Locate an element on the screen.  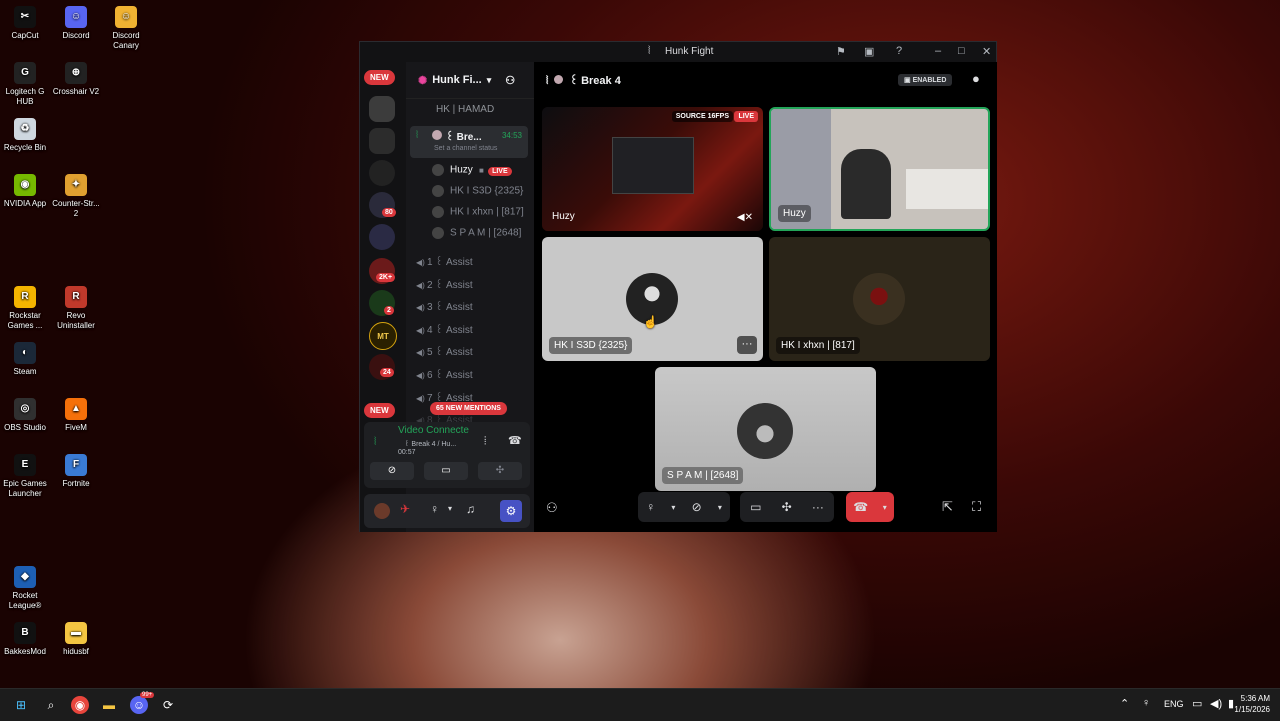
server-icon-mt: MT is located at coordinates (383, 336).